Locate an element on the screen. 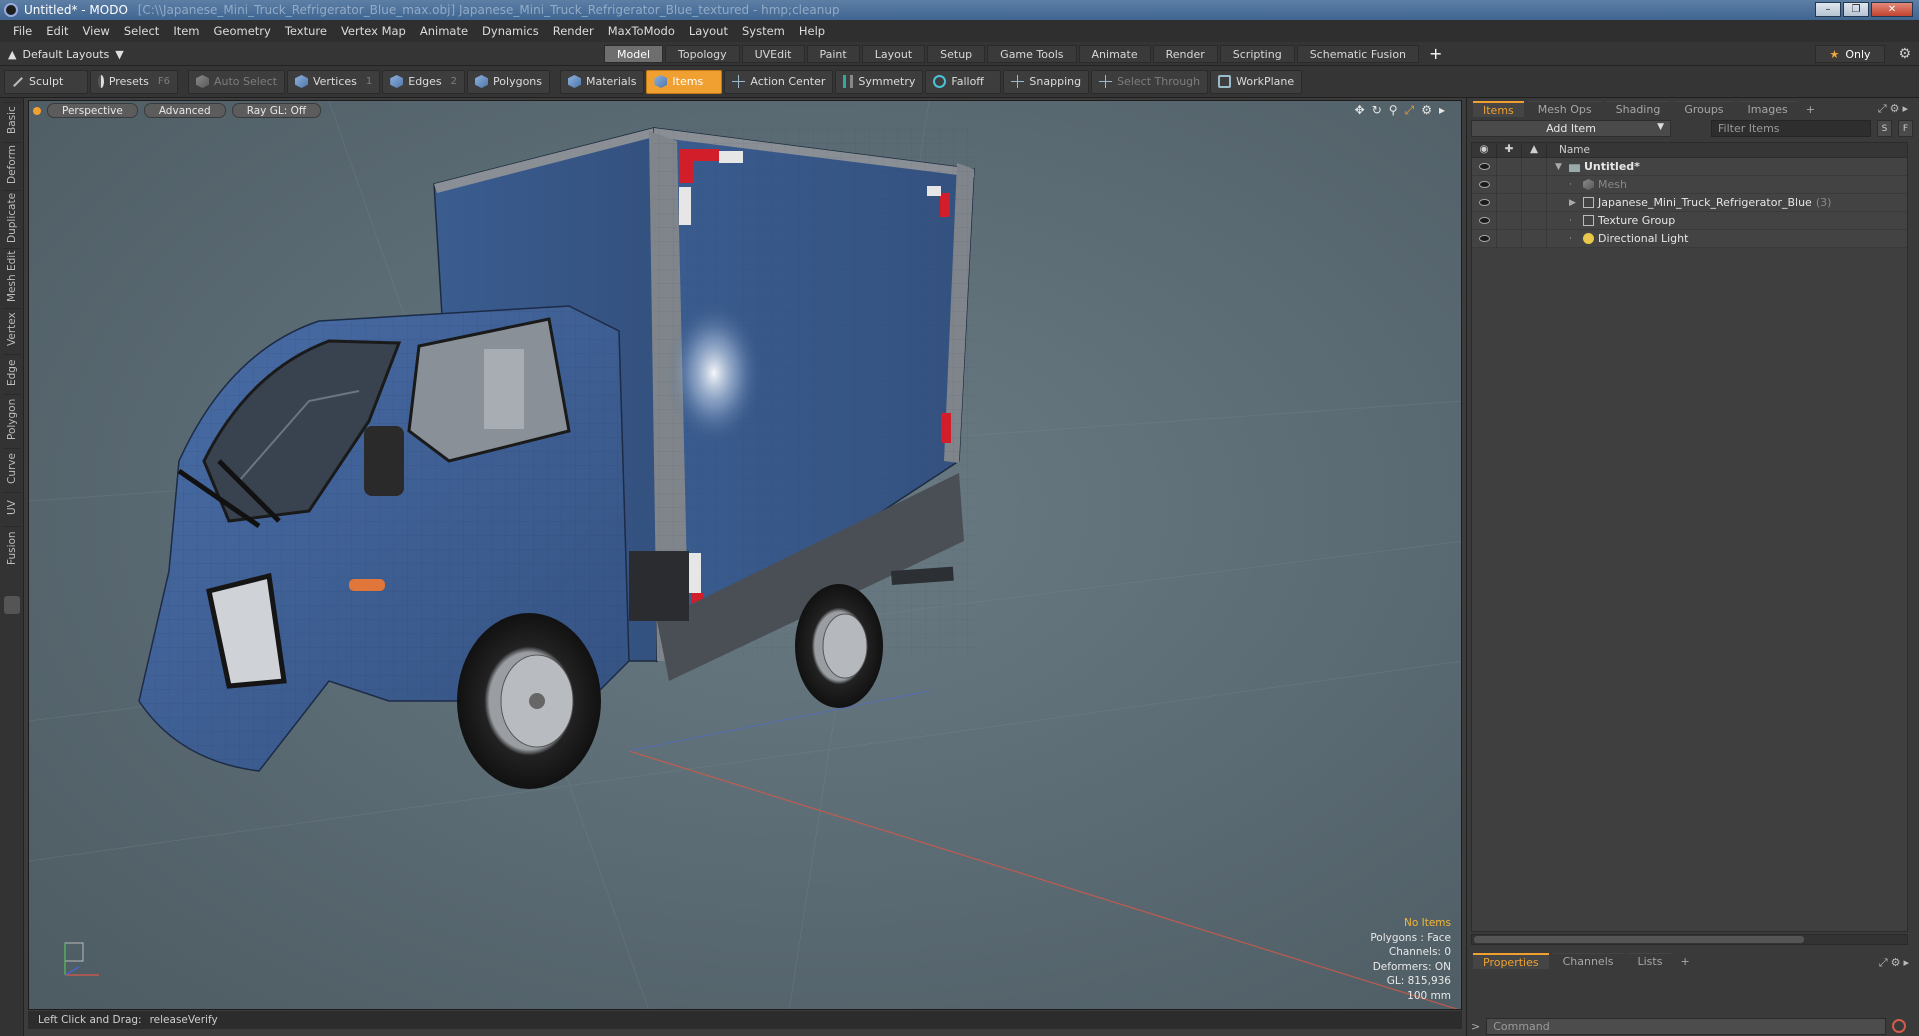 Image resolution: width=1919 pixels, height=1036 pixels. expand-toggle: ▼ is located at coordinates (1560, 167).